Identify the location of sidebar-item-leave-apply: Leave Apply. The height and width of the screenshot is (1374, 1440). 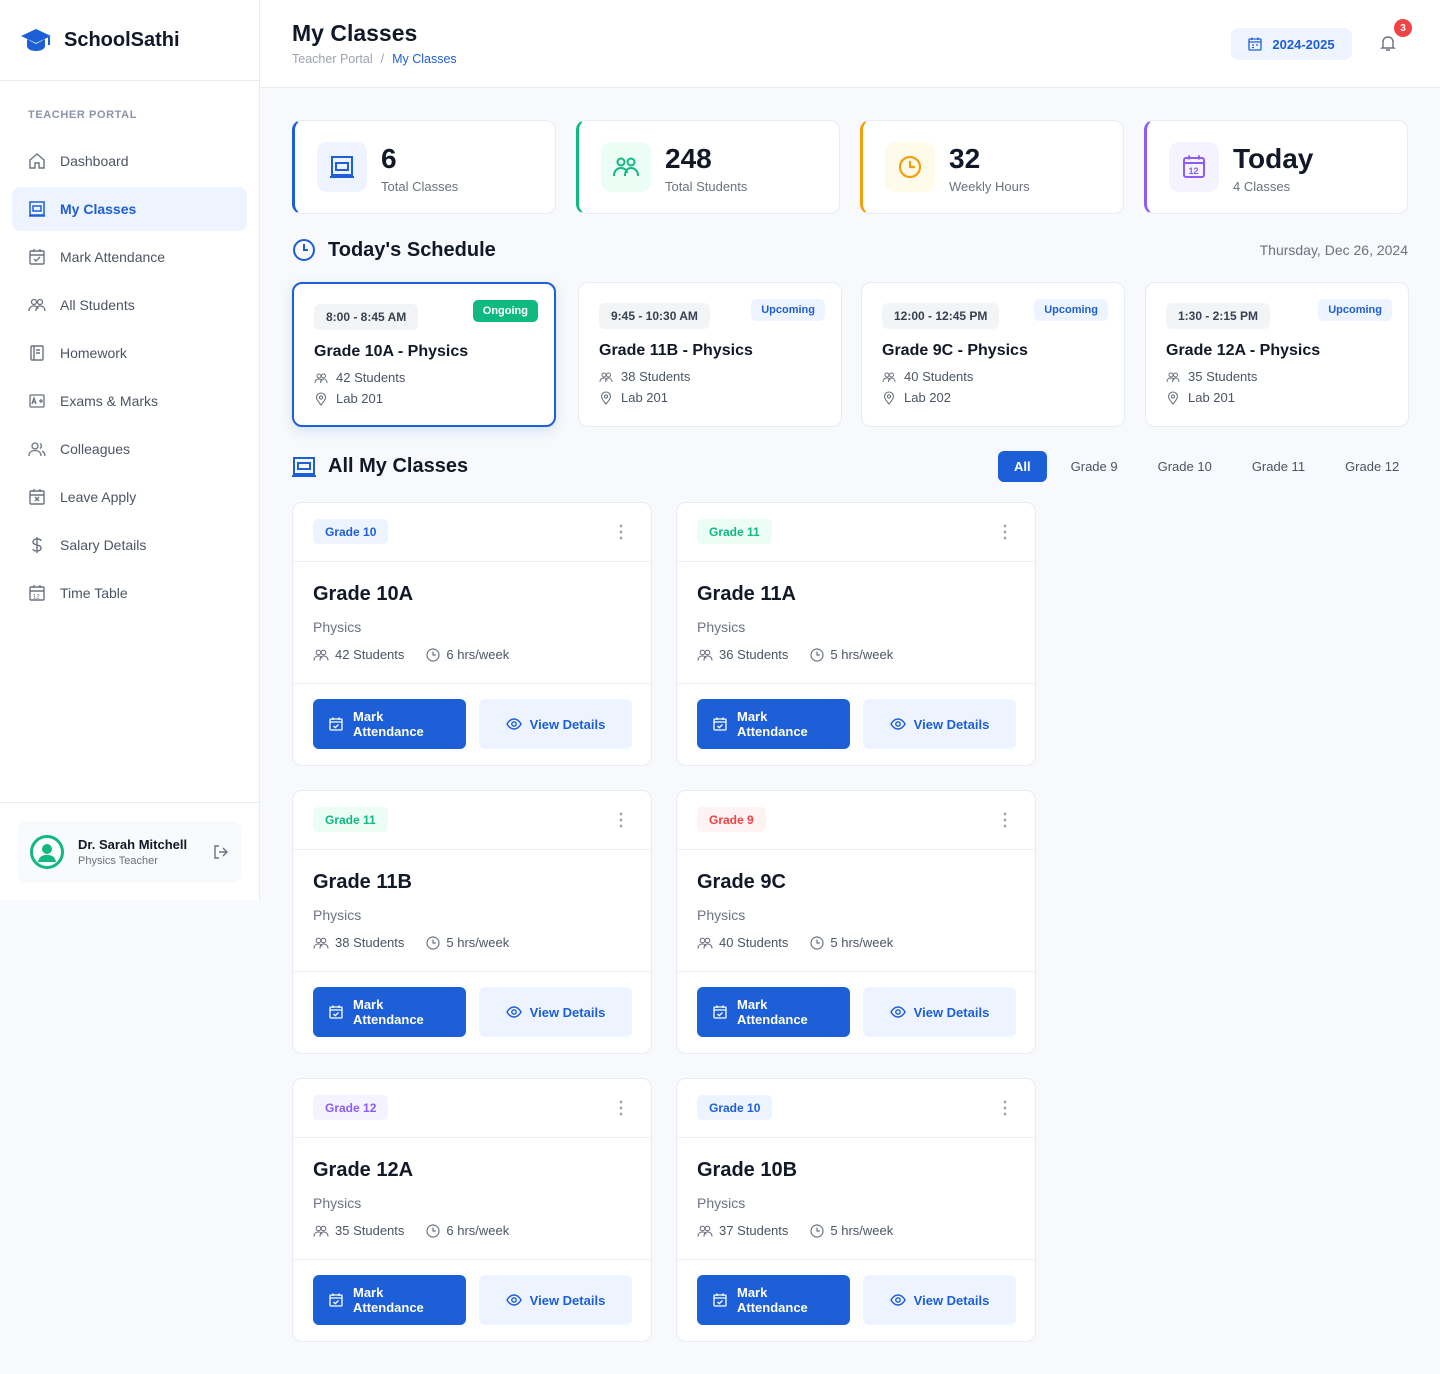
(129, 497).